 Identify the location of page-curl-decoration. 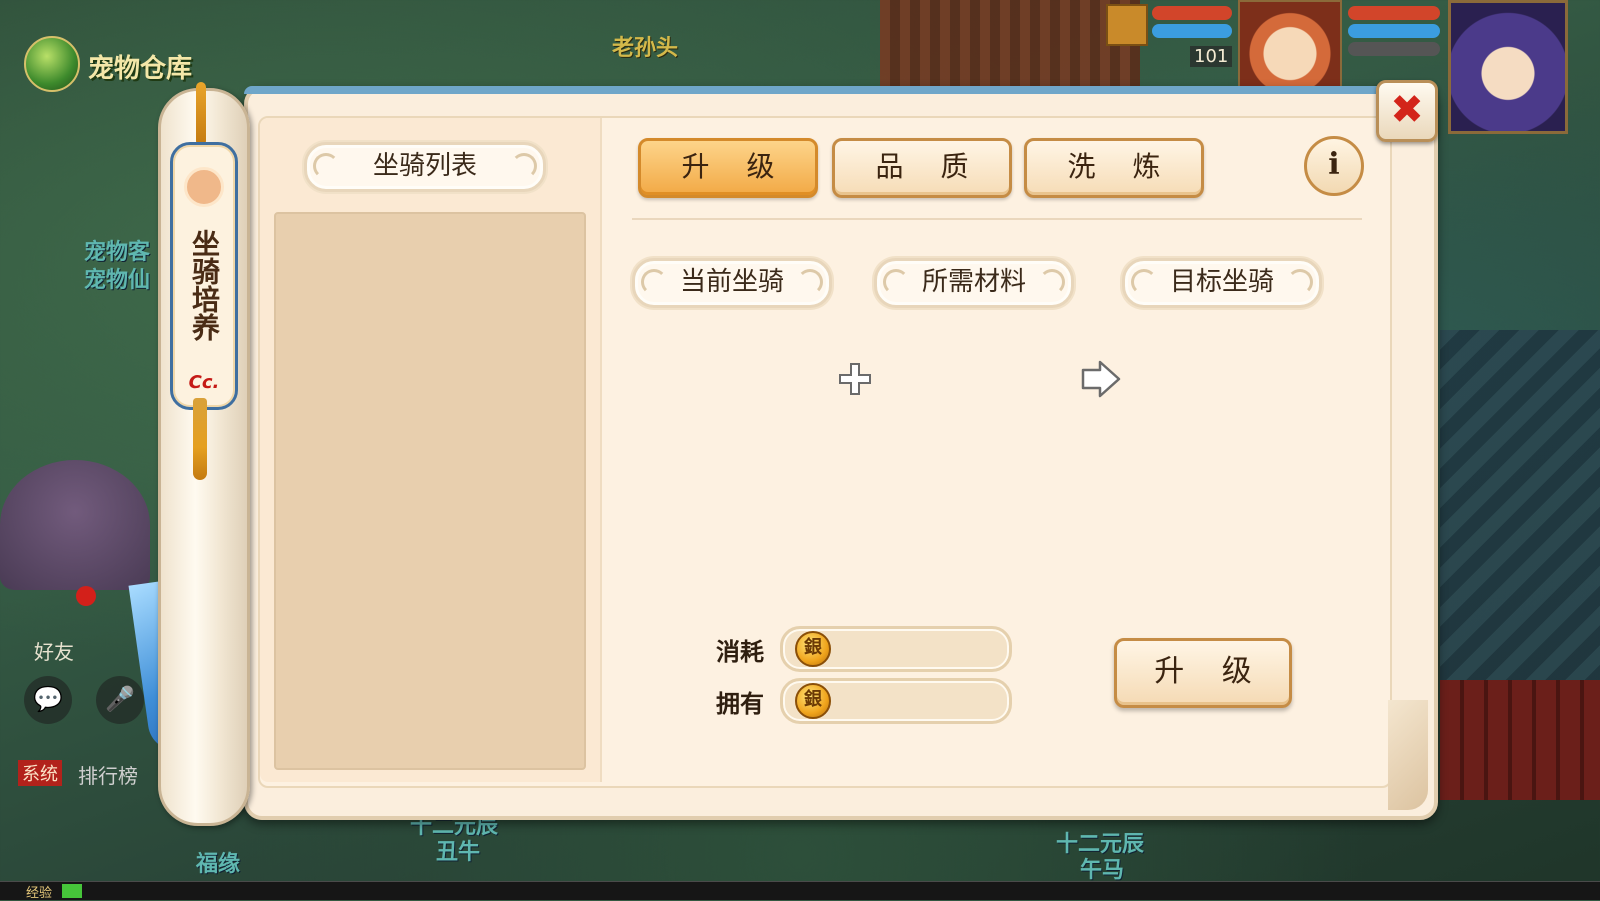
(1408, 755).